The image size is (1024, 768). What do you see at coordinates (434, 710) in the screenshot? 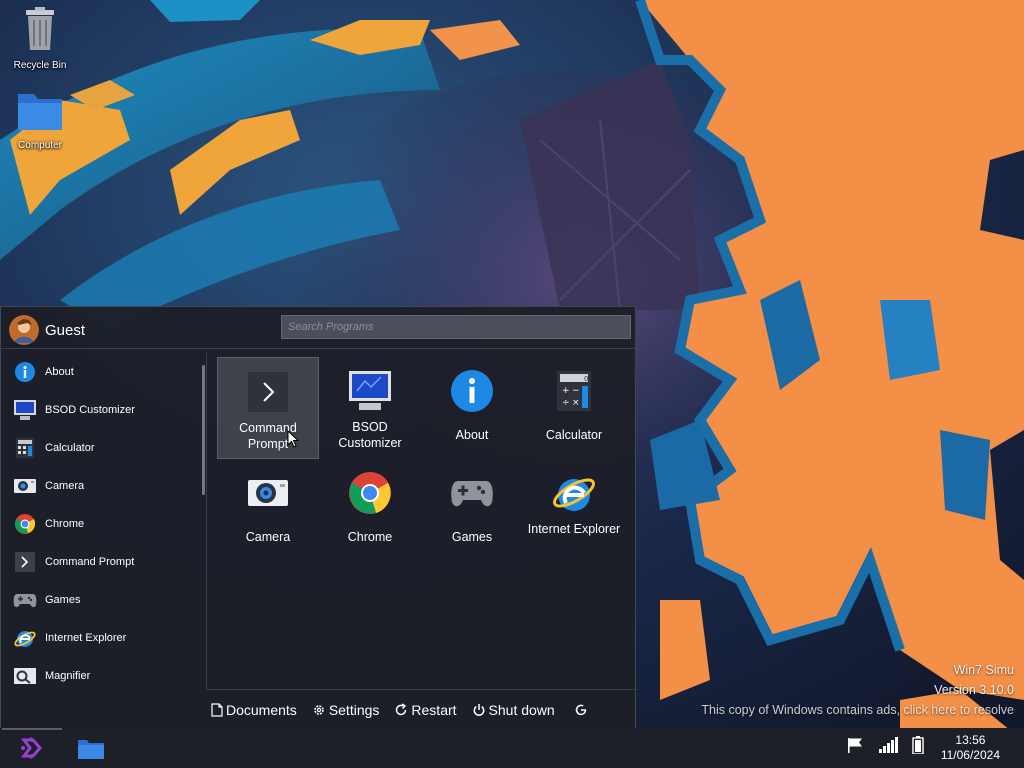
I see `restart-label: Restart` at bounding box center [434, 710].